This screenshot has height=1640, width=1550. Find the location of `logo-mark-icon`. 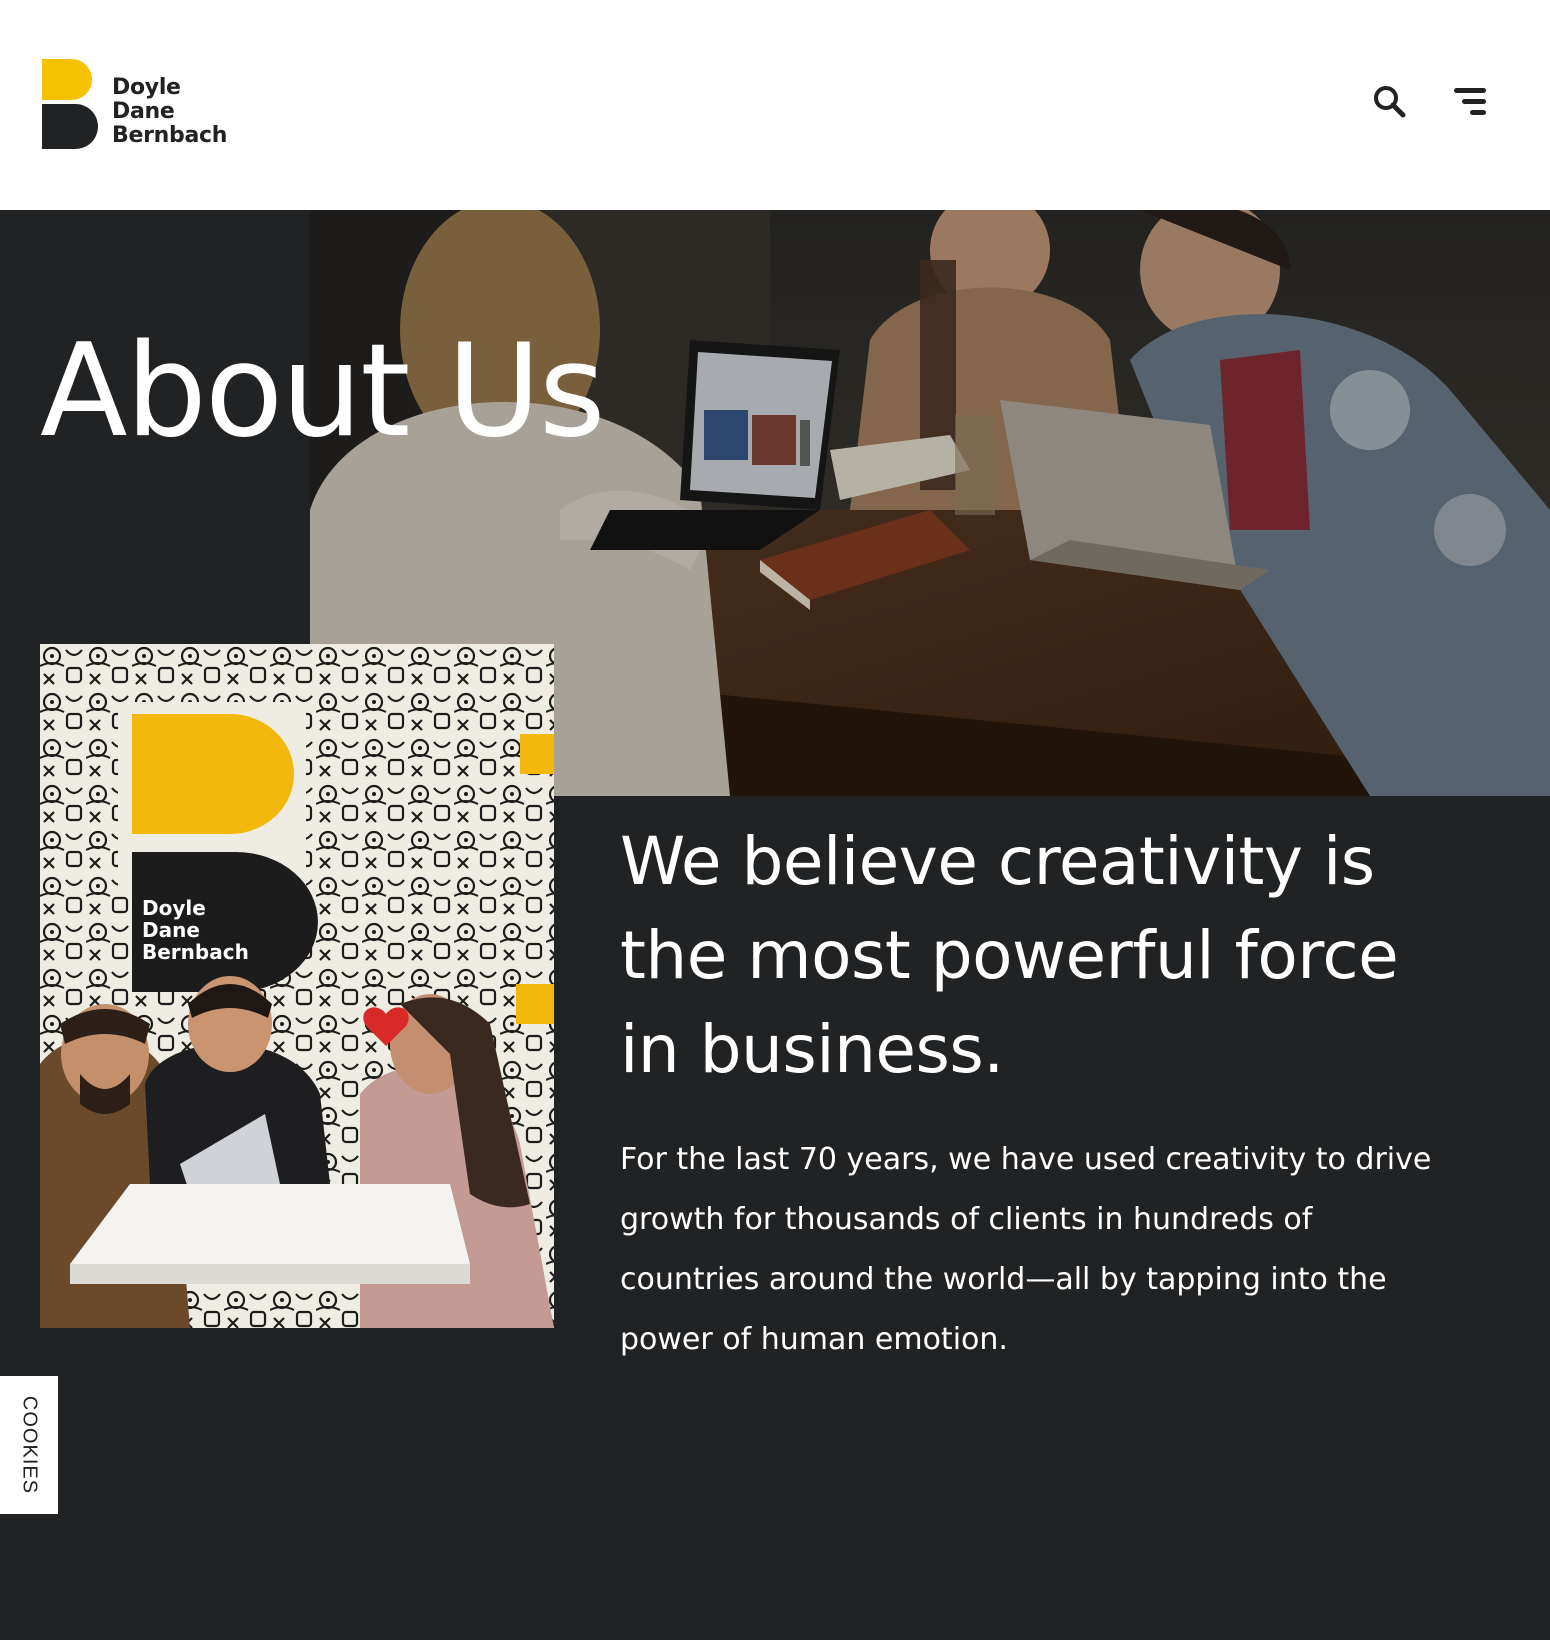

logo-mark-icon is located at coordinates (70, 104).